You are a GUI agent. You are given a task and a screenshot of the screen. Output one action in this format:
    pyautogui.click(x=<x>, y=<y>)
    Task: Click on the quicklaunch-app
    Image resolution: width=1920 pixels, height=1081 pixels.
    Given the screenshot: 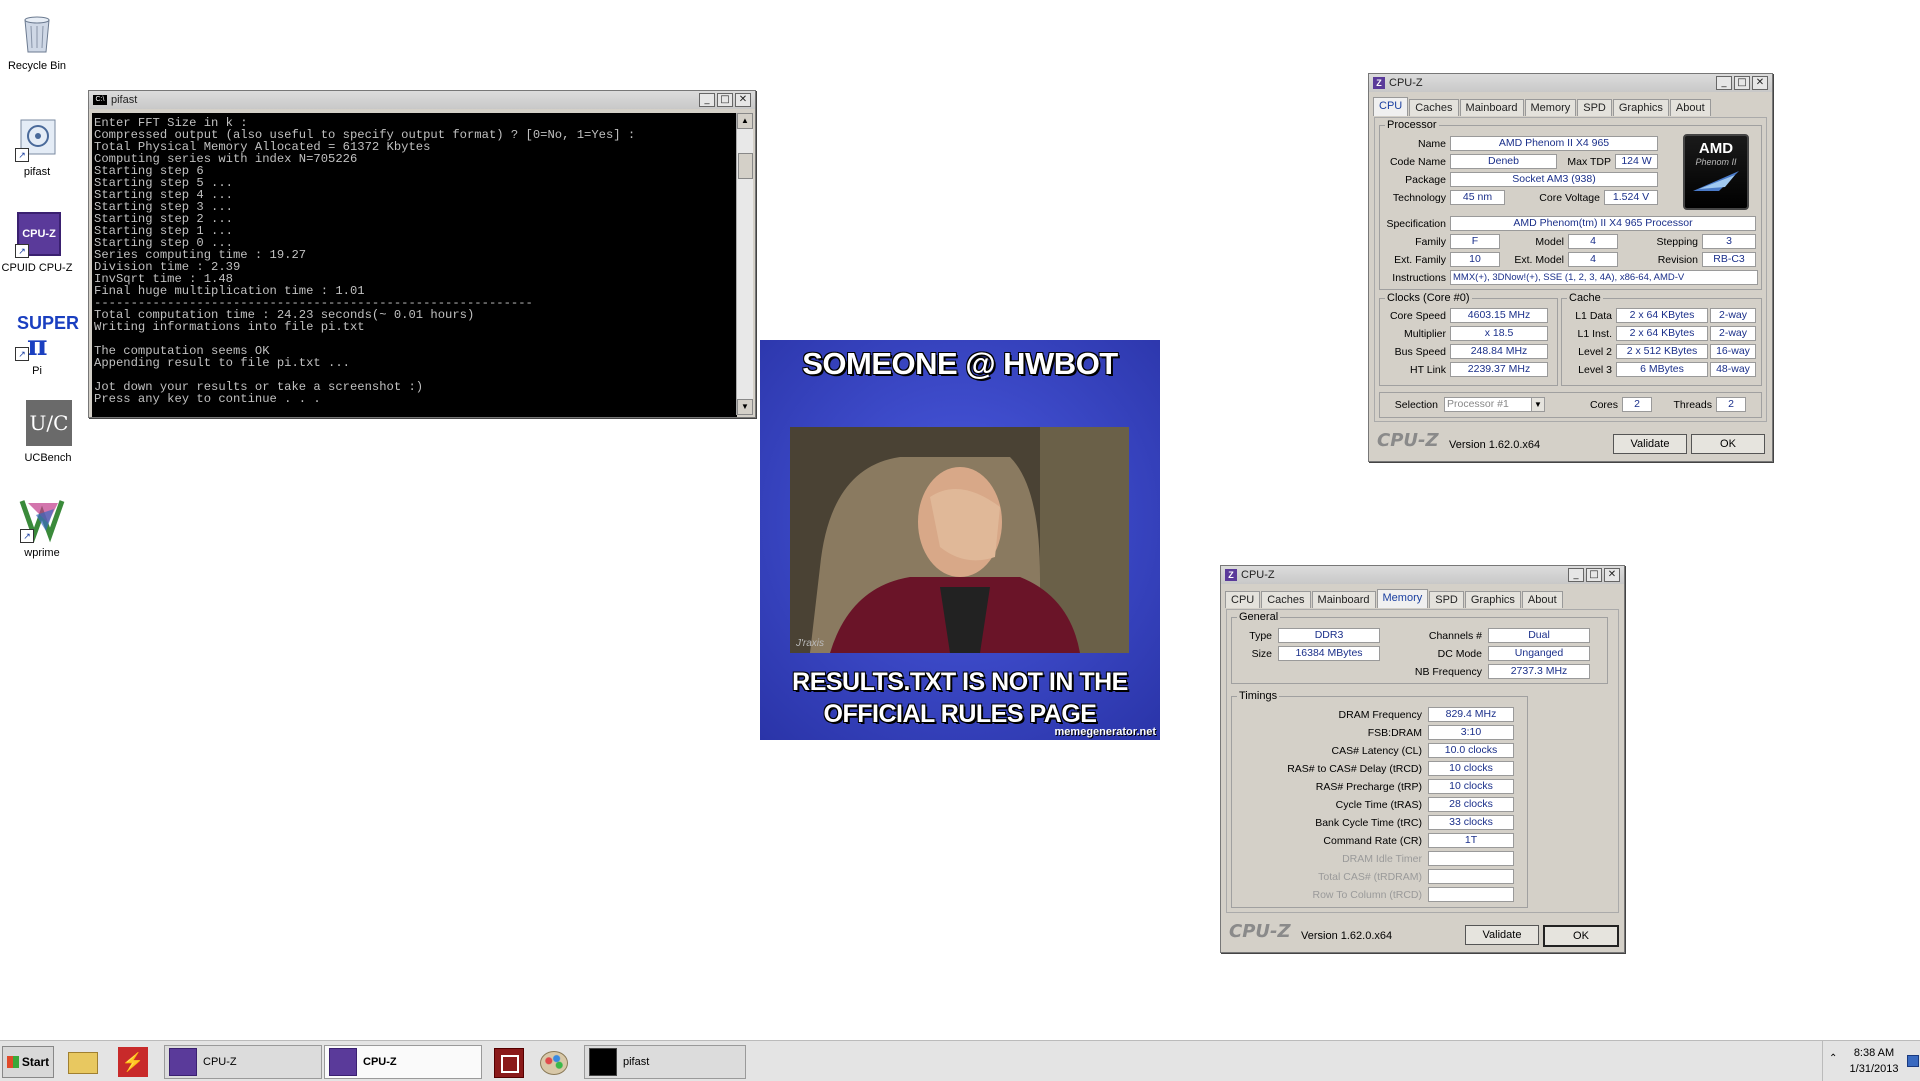 What is the action you would take?
    pyautogui.click(x=509, y=1063)
    